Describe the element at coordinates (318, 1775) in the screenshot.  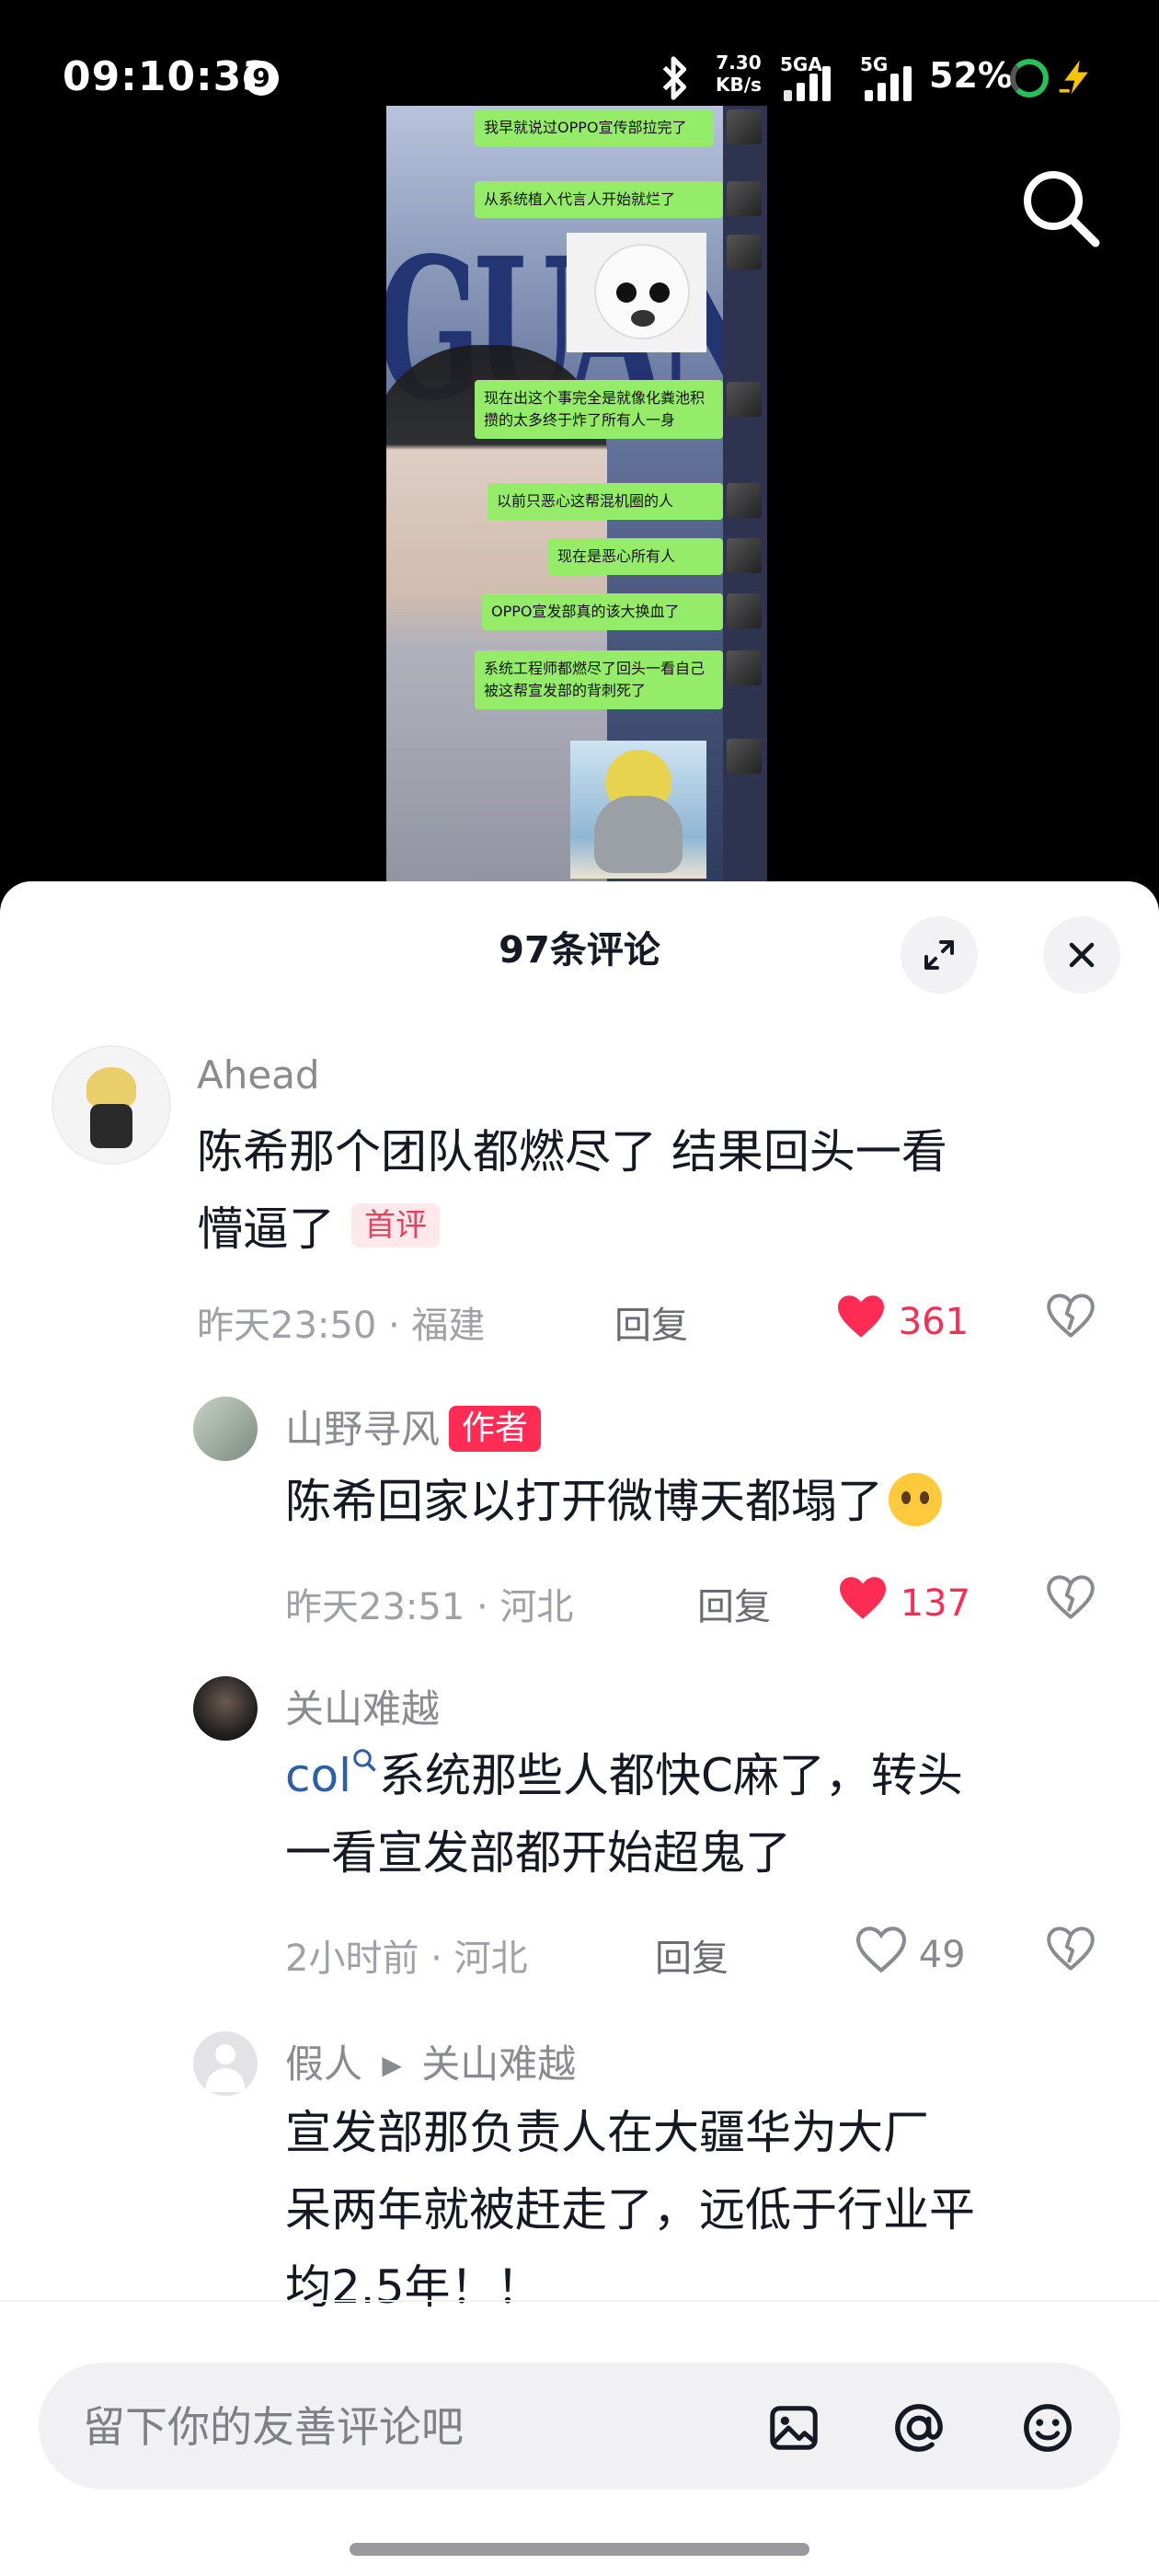
I see `mention-link: col` at that location.